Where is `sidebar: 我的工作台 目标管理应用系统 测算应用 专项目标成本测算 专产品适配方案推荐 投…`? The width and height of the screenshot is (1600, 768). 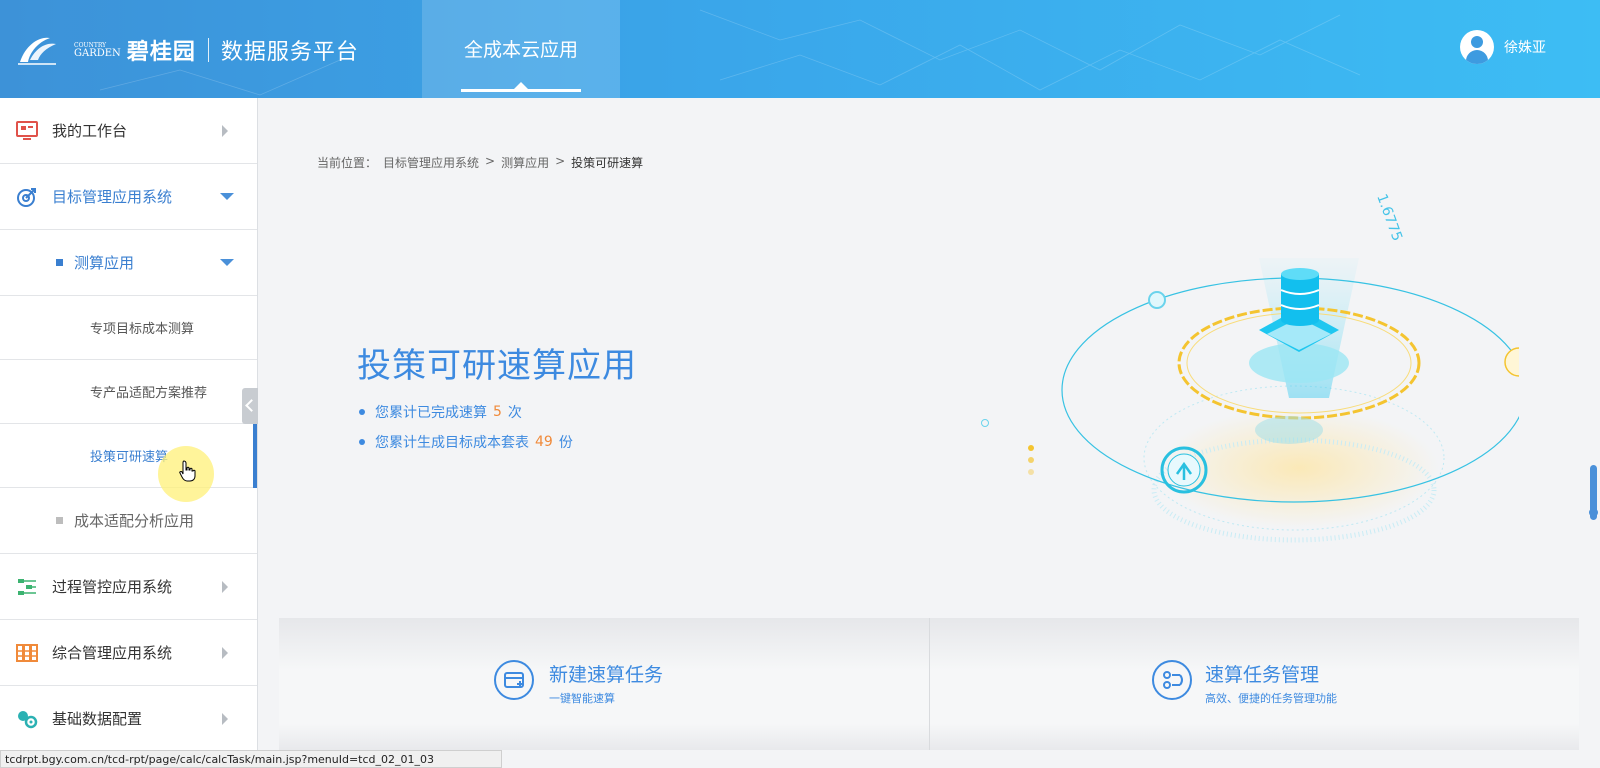 sidebar: 我的工作台 目标管理应用系统 测算应用 专项目标成本测算 专产品适配方案推荐 投… is located at coordinates (129, 424).